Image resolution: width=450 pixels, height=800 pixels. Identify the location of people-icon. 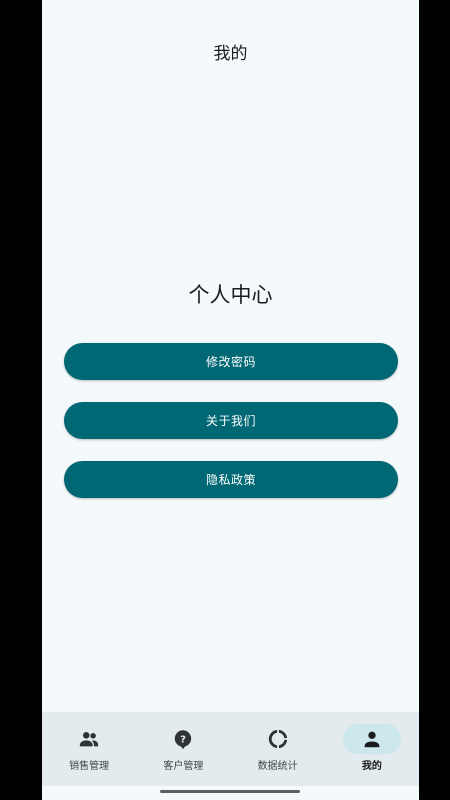
(89, 739).